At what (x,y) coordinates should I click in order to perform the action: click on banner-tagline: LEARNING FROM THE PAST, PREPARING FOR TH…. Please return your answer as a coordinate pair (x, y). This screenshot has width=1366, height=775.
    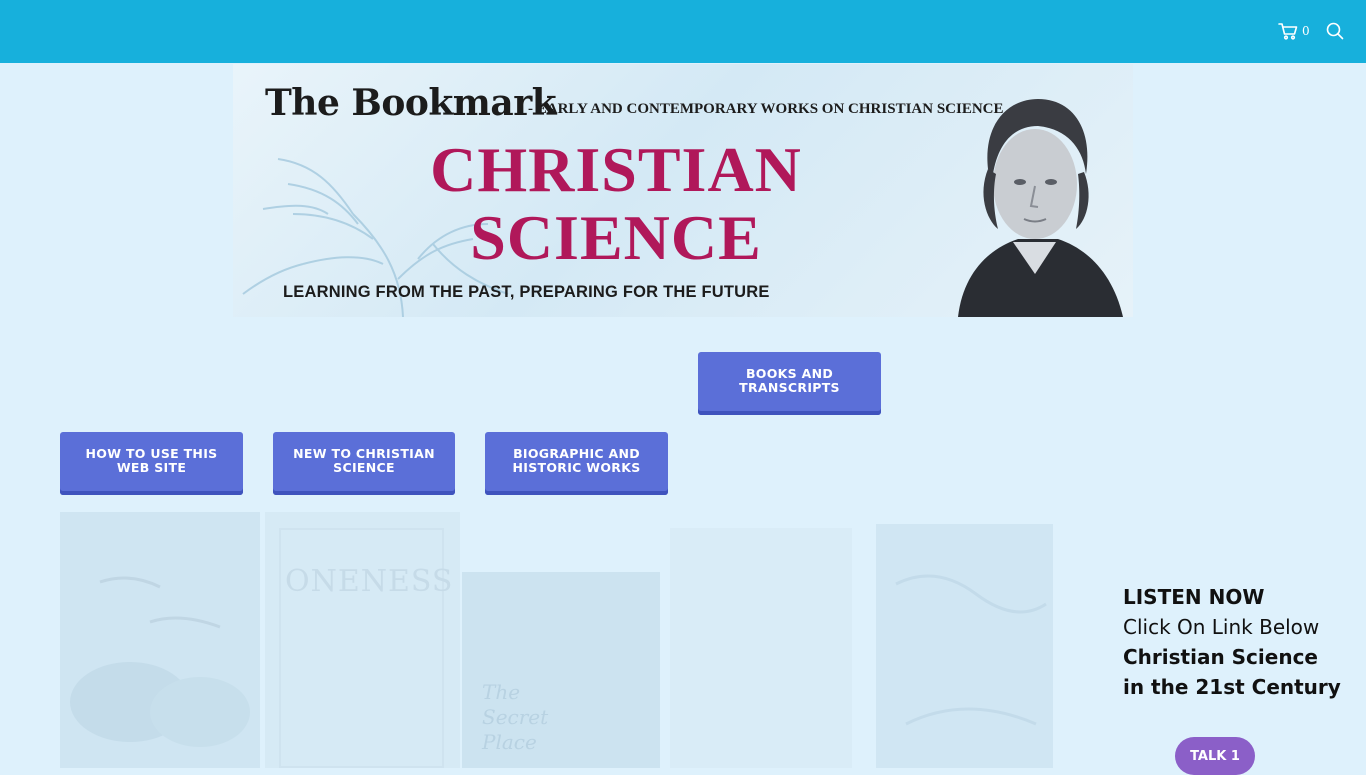
    Looking at the image, I should click on (526, 292).